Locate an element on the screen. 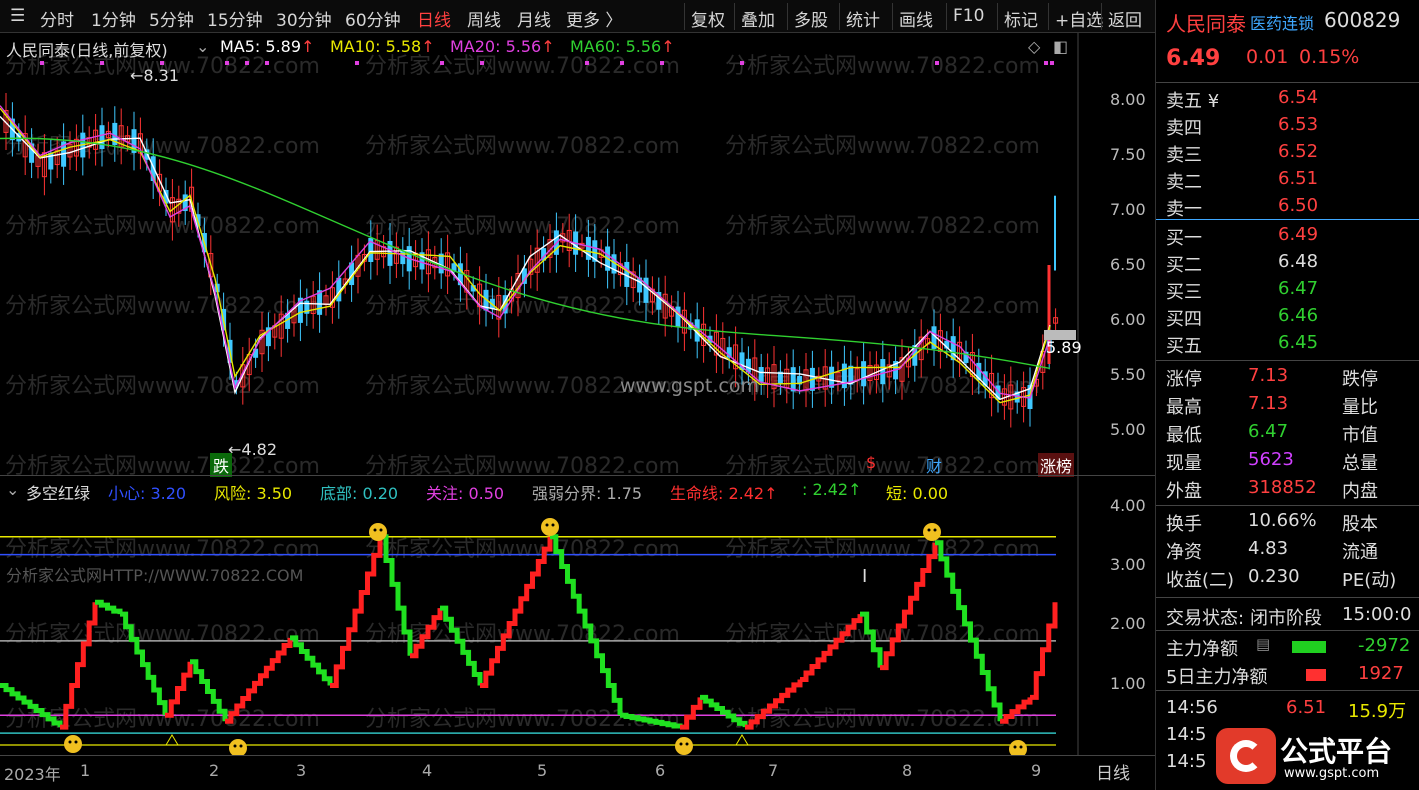 The image size is (1419, 790). tab-monthly: 月线 is located at coordinates (534, 18).